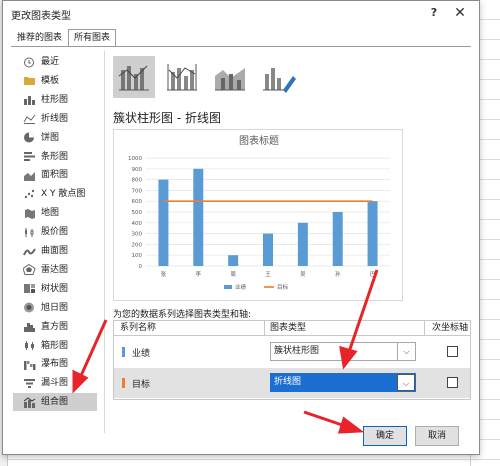  I want to click on chart-type-select-value: 簇状柱形图, so click(297, 351).